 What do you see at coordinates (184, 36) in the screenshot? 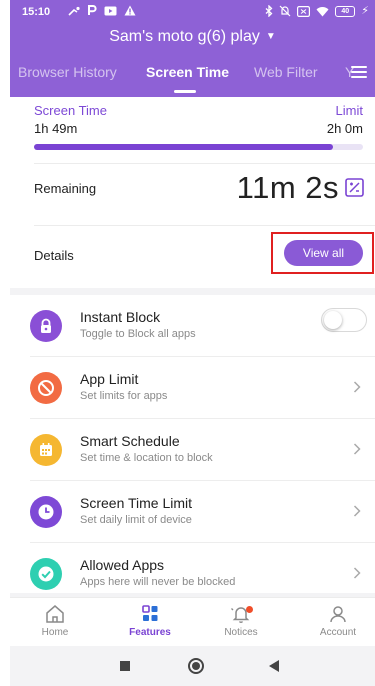
I see `device-name: Sam's moto g(6) play` at bounding box center [184, 36].